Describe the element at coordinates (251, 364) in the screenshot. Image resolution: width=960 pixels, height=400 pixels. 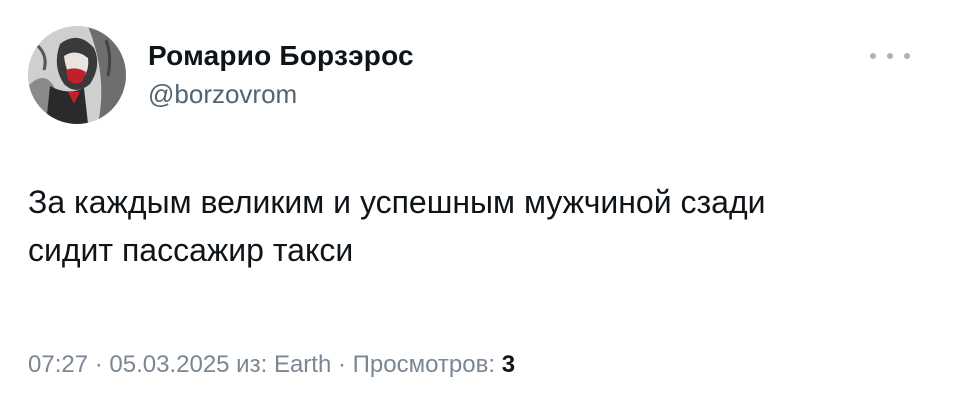
I see `source-label: из:` at that location.